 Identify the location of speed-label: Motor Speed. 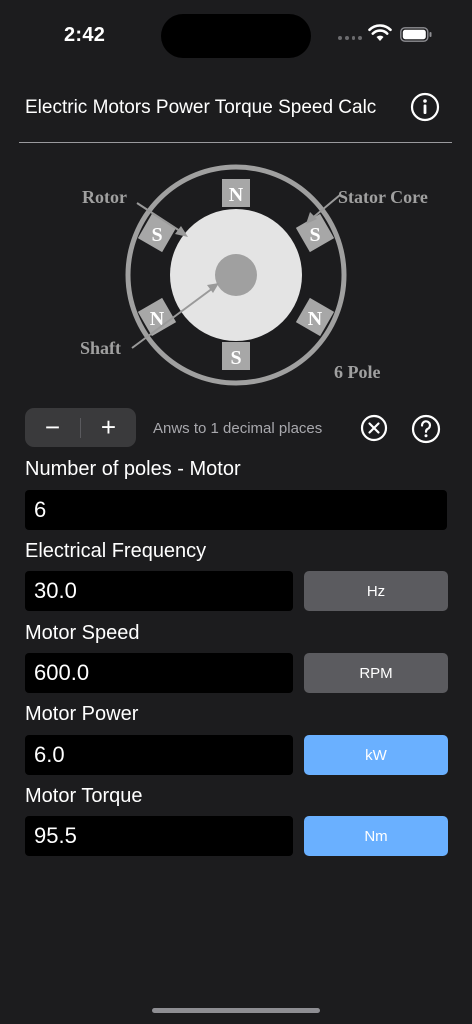
(82, 633).